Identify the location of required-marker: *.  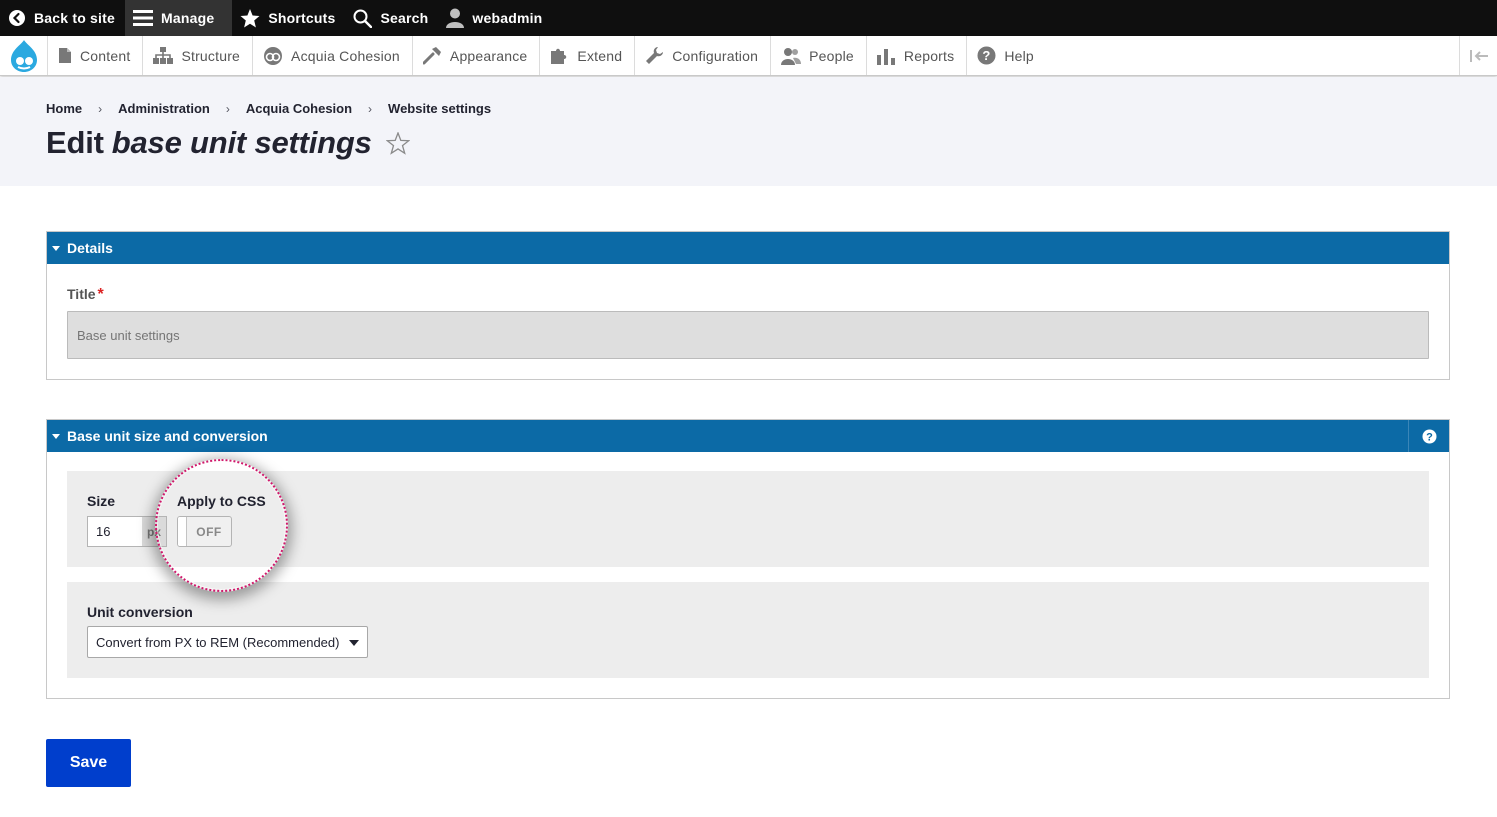
(100, 294).